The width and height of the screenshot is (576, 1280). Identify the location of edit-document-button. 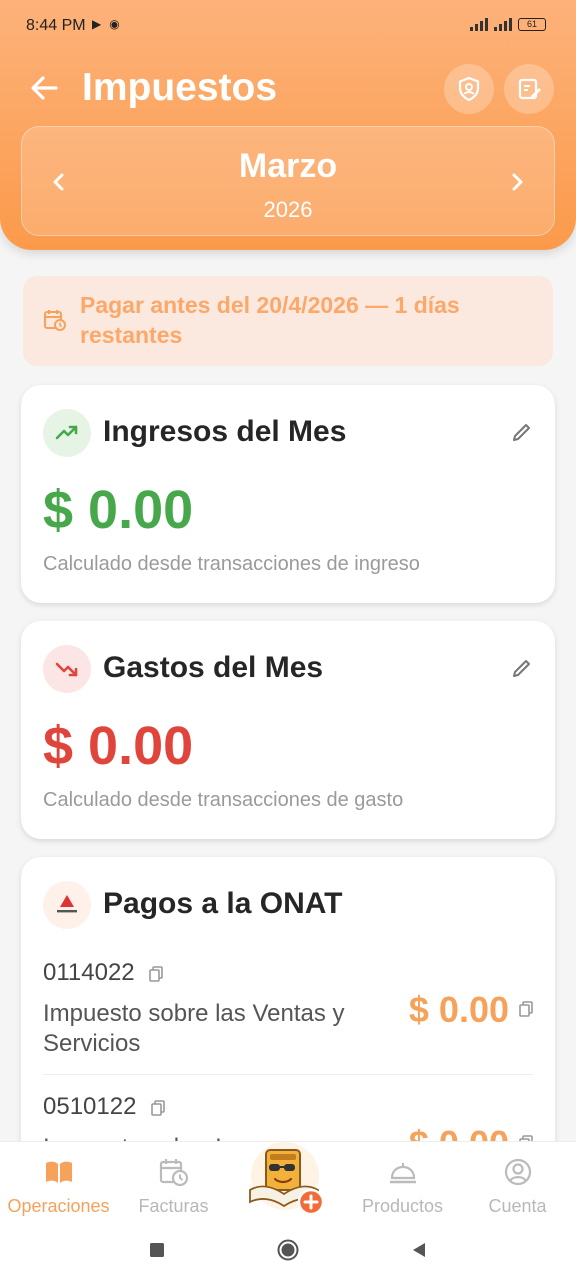
(529, 89).